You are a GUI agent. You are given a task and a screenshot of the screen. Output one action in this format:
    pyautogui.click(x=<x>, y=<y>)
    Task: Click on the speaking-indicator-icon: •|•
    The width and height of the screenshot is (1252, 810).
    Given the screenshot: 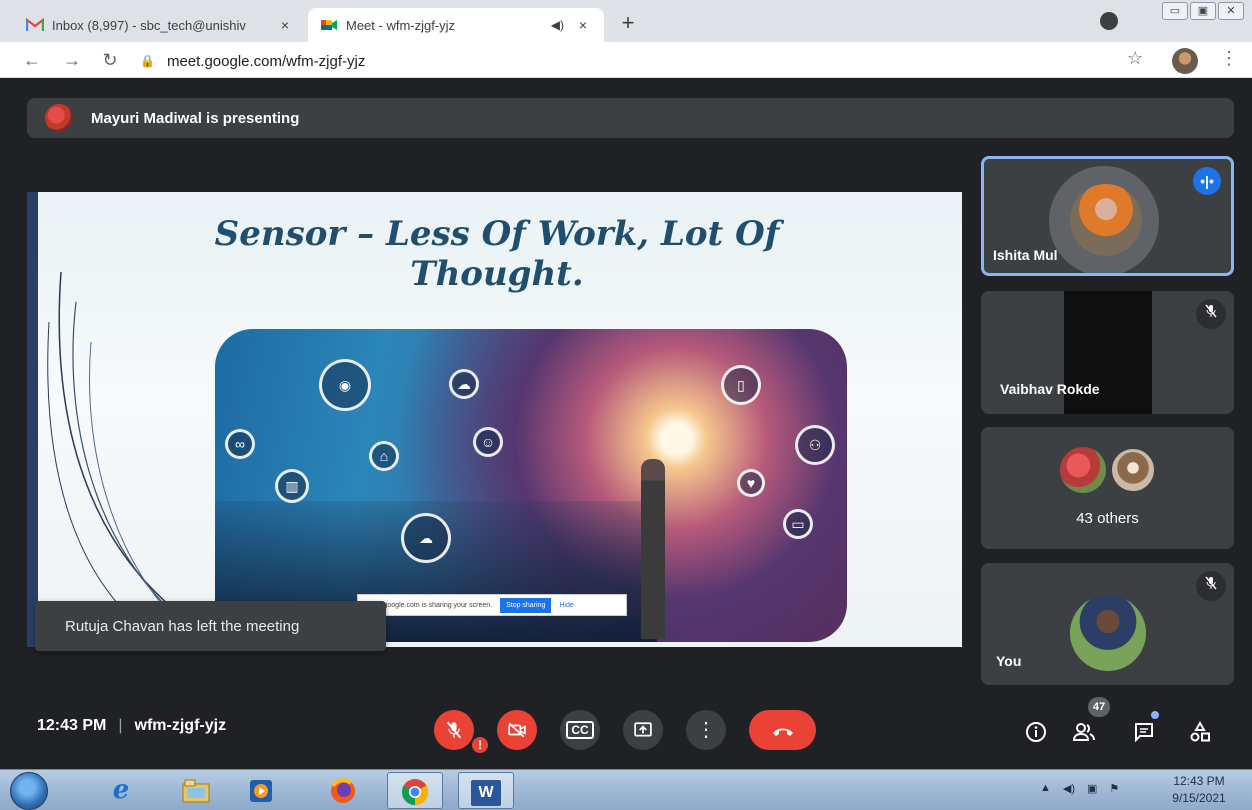 What is the action you would take?
    pyautogui.click(x=1207, y=181)
    